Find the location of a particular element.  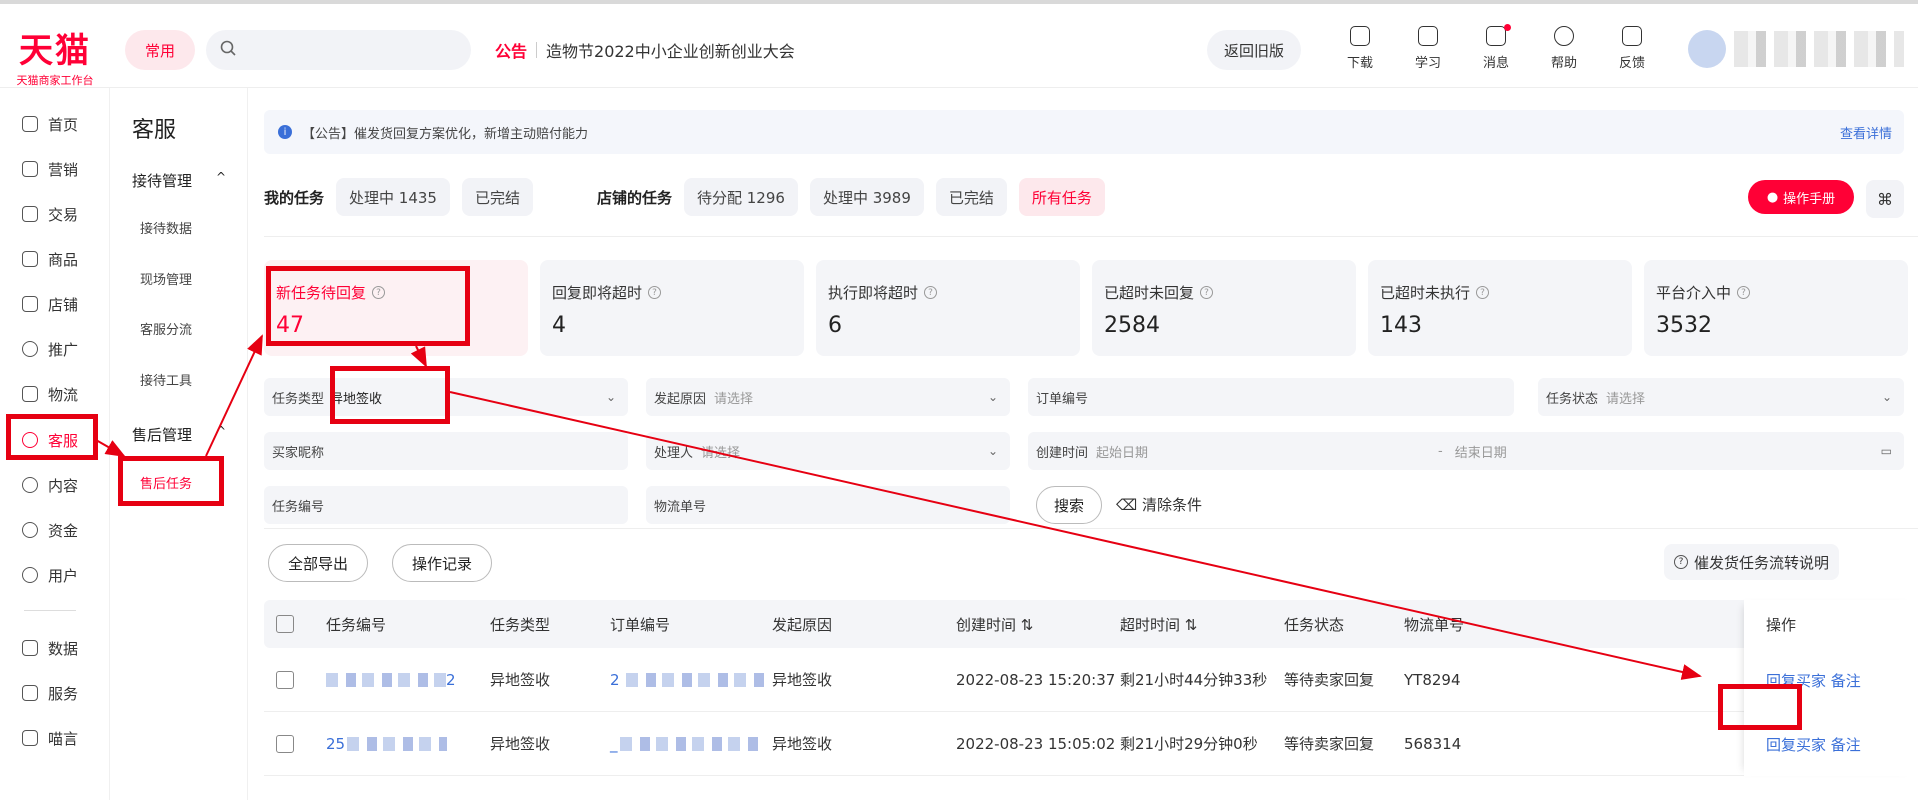

nav-item-promotion: 推广 is located at coordinates (55, 349).